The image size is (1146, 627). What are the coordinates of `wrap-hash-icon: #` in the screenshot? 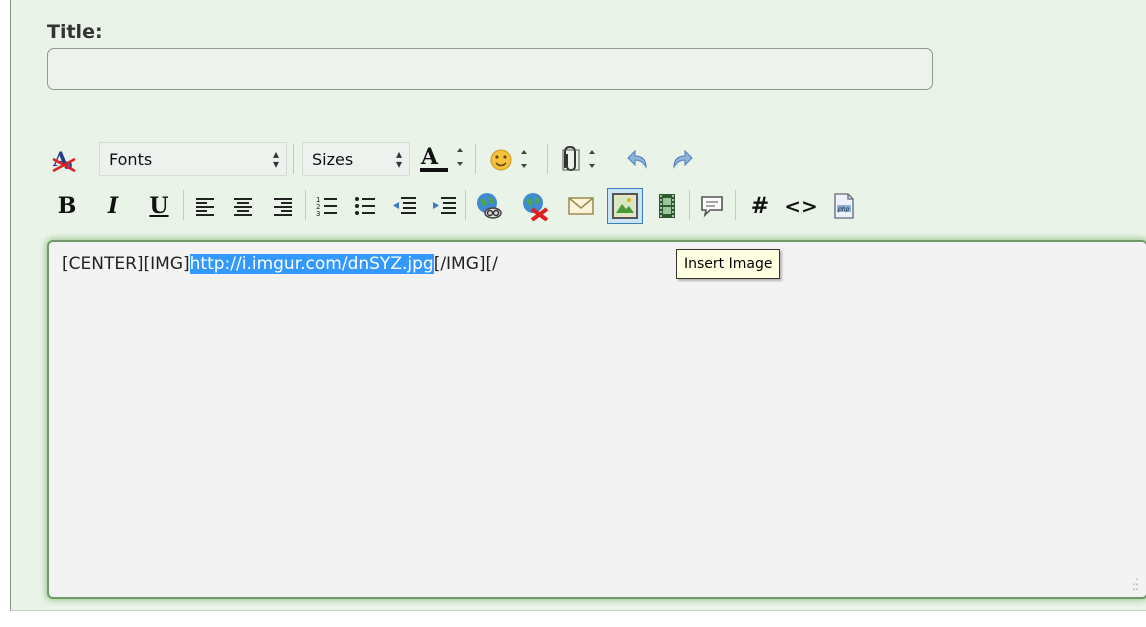 It's located at (760, 206).